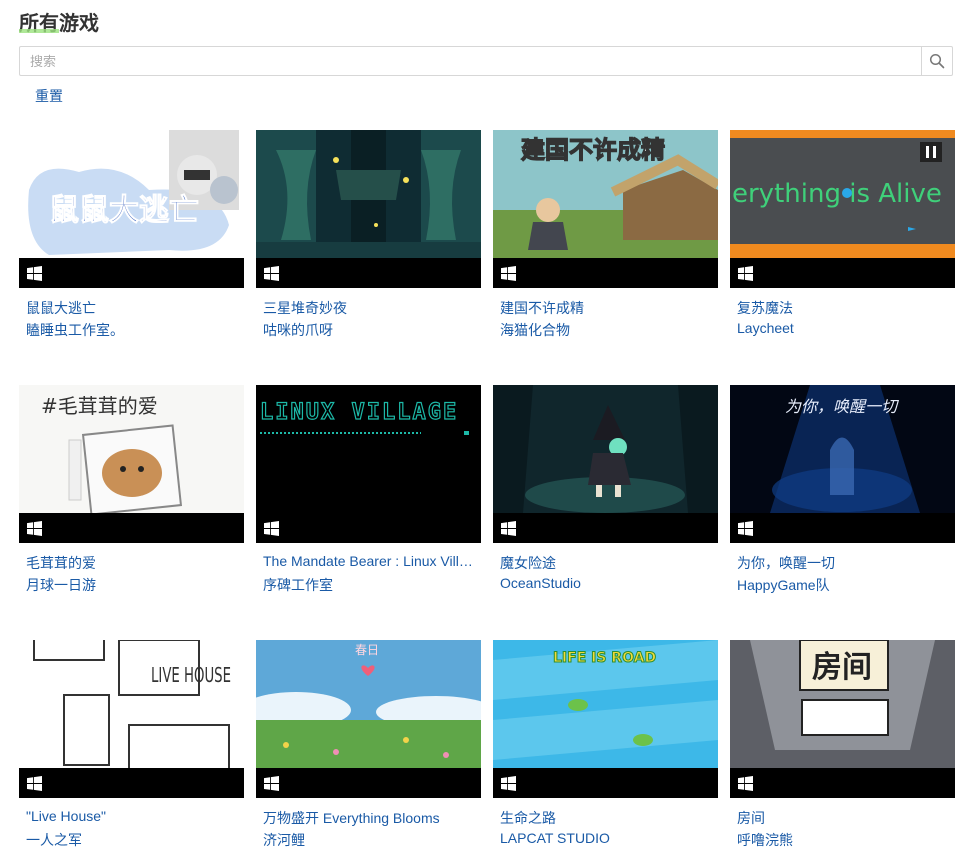 The image size is (964, 865). Describe the element at coordinates (132, 840) in the screenshot. I see `game-author: 一人之军` at that location.